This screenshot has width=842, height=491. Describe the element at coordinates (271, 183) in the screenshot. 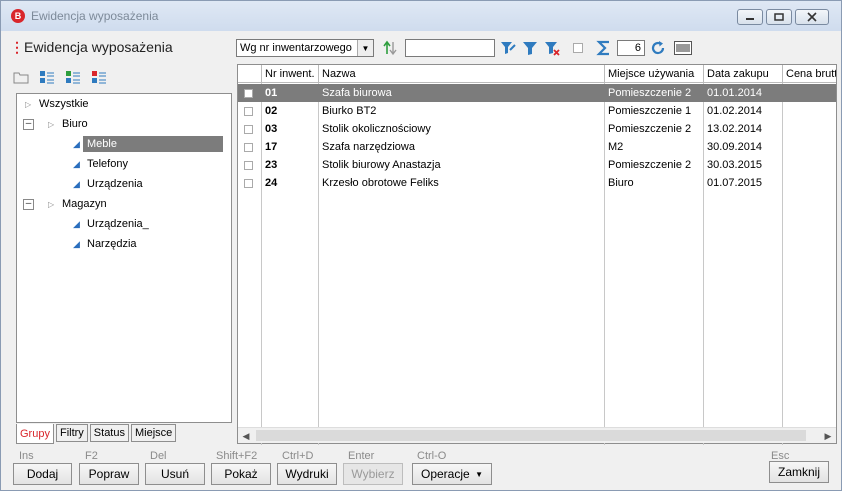

I see `cell-nr: 24` at that location.